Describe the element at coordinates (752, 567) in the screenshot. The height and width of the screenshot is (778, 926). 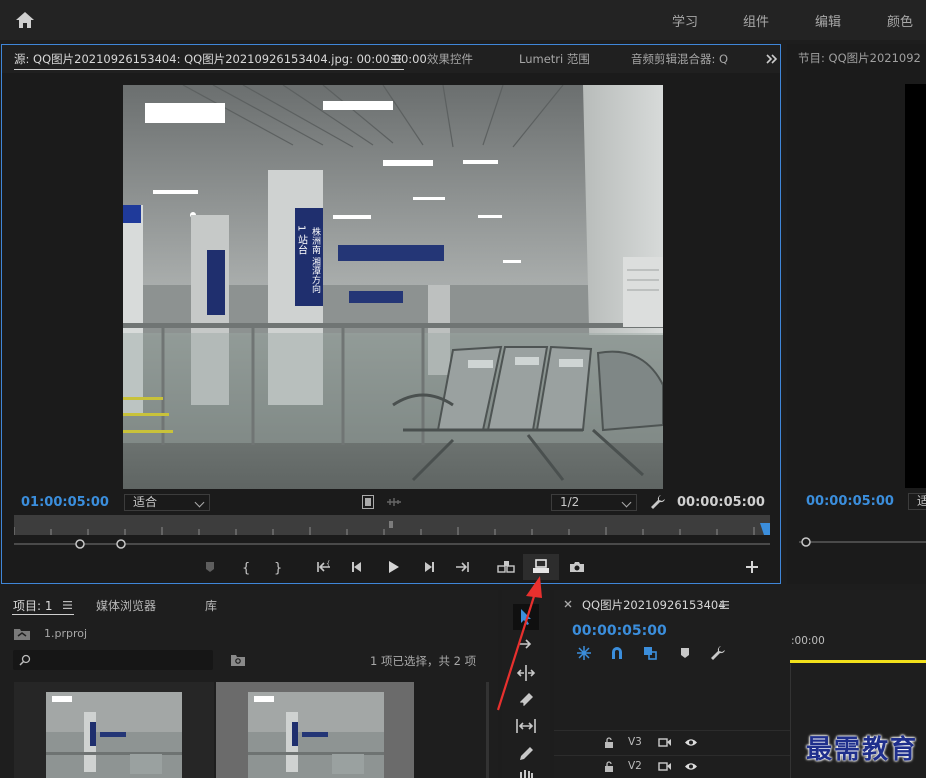
I see `button-editor-plus-icon` at that location.